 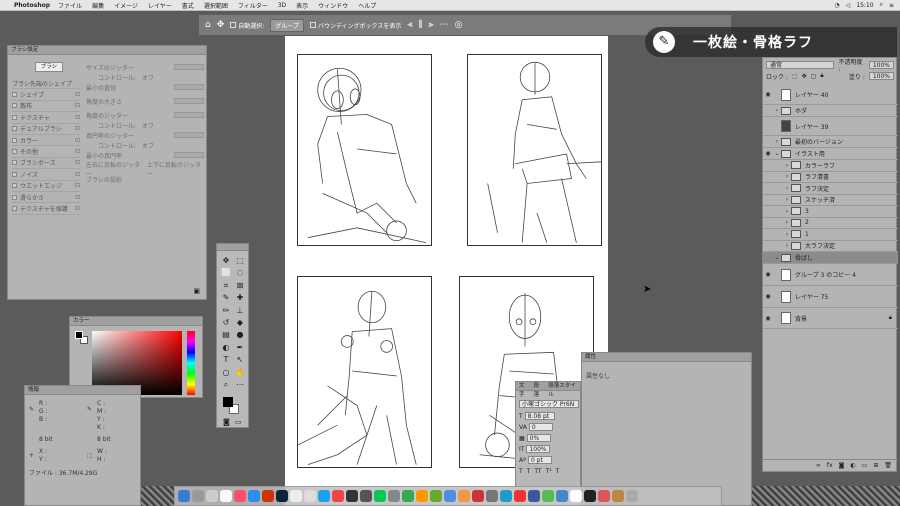 What do you see at coordinates (226, 299) in the screenshot?
I see `eyedropper-tool-icon: ✎` at bounding box center [226, 299].